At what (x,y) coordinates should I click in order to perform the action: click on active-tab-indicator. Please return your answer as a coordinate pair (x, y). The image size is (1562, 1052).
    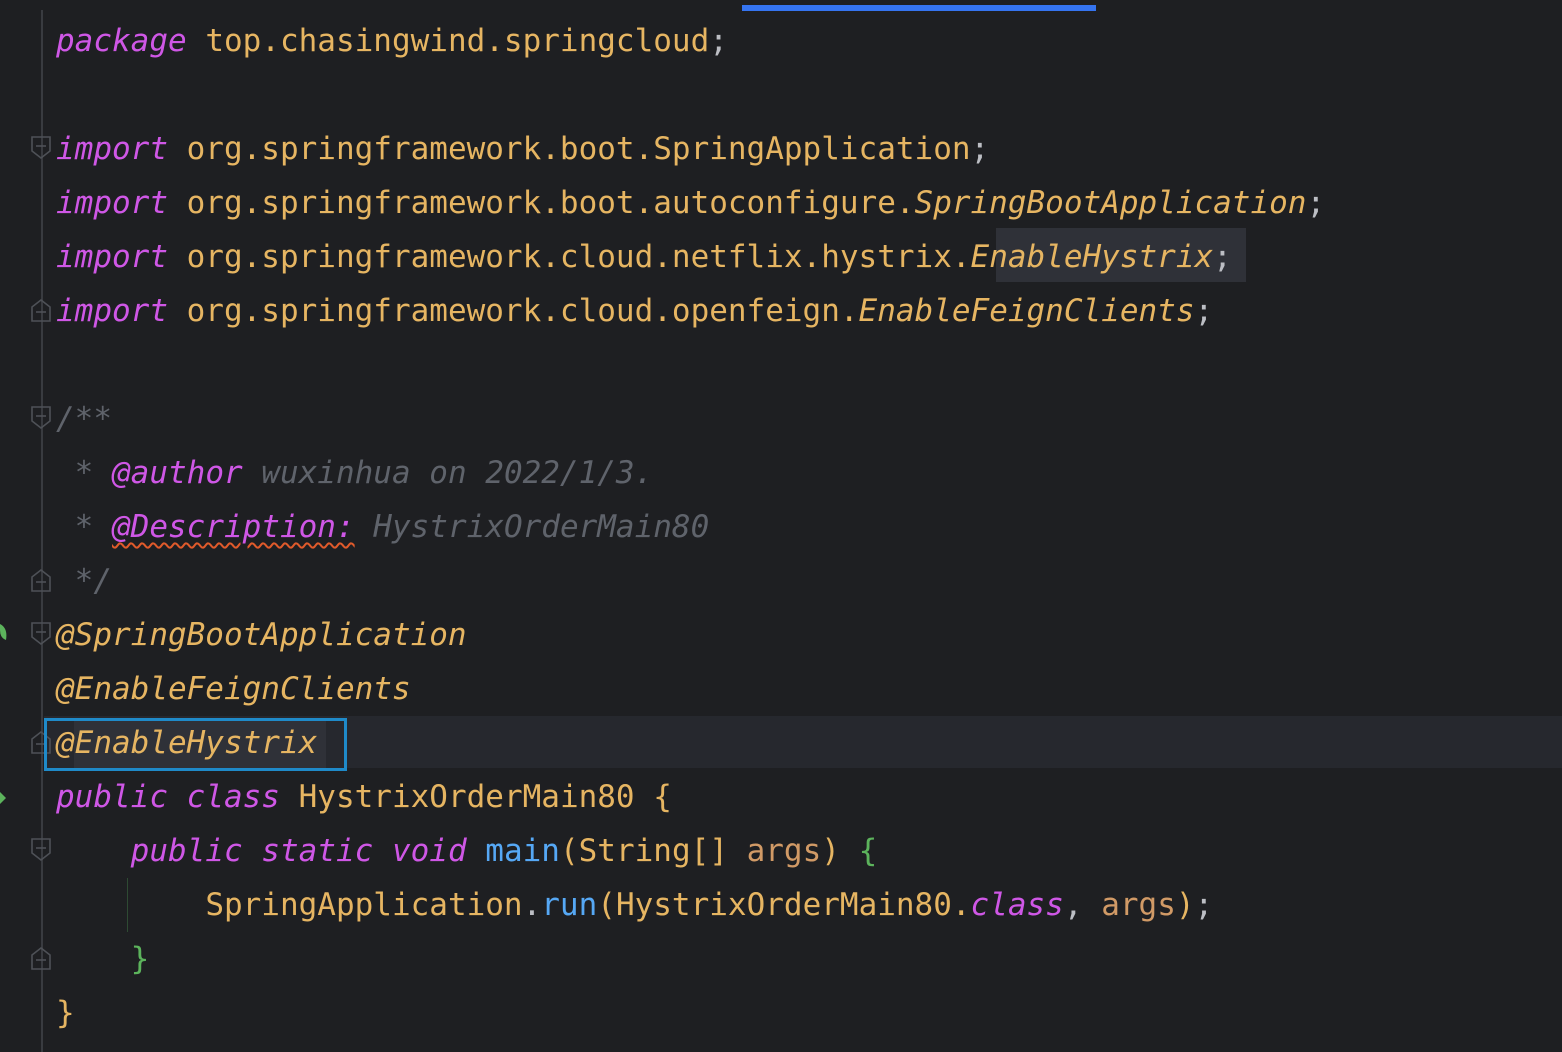
    Looking at the image, I should click on (919, 8).